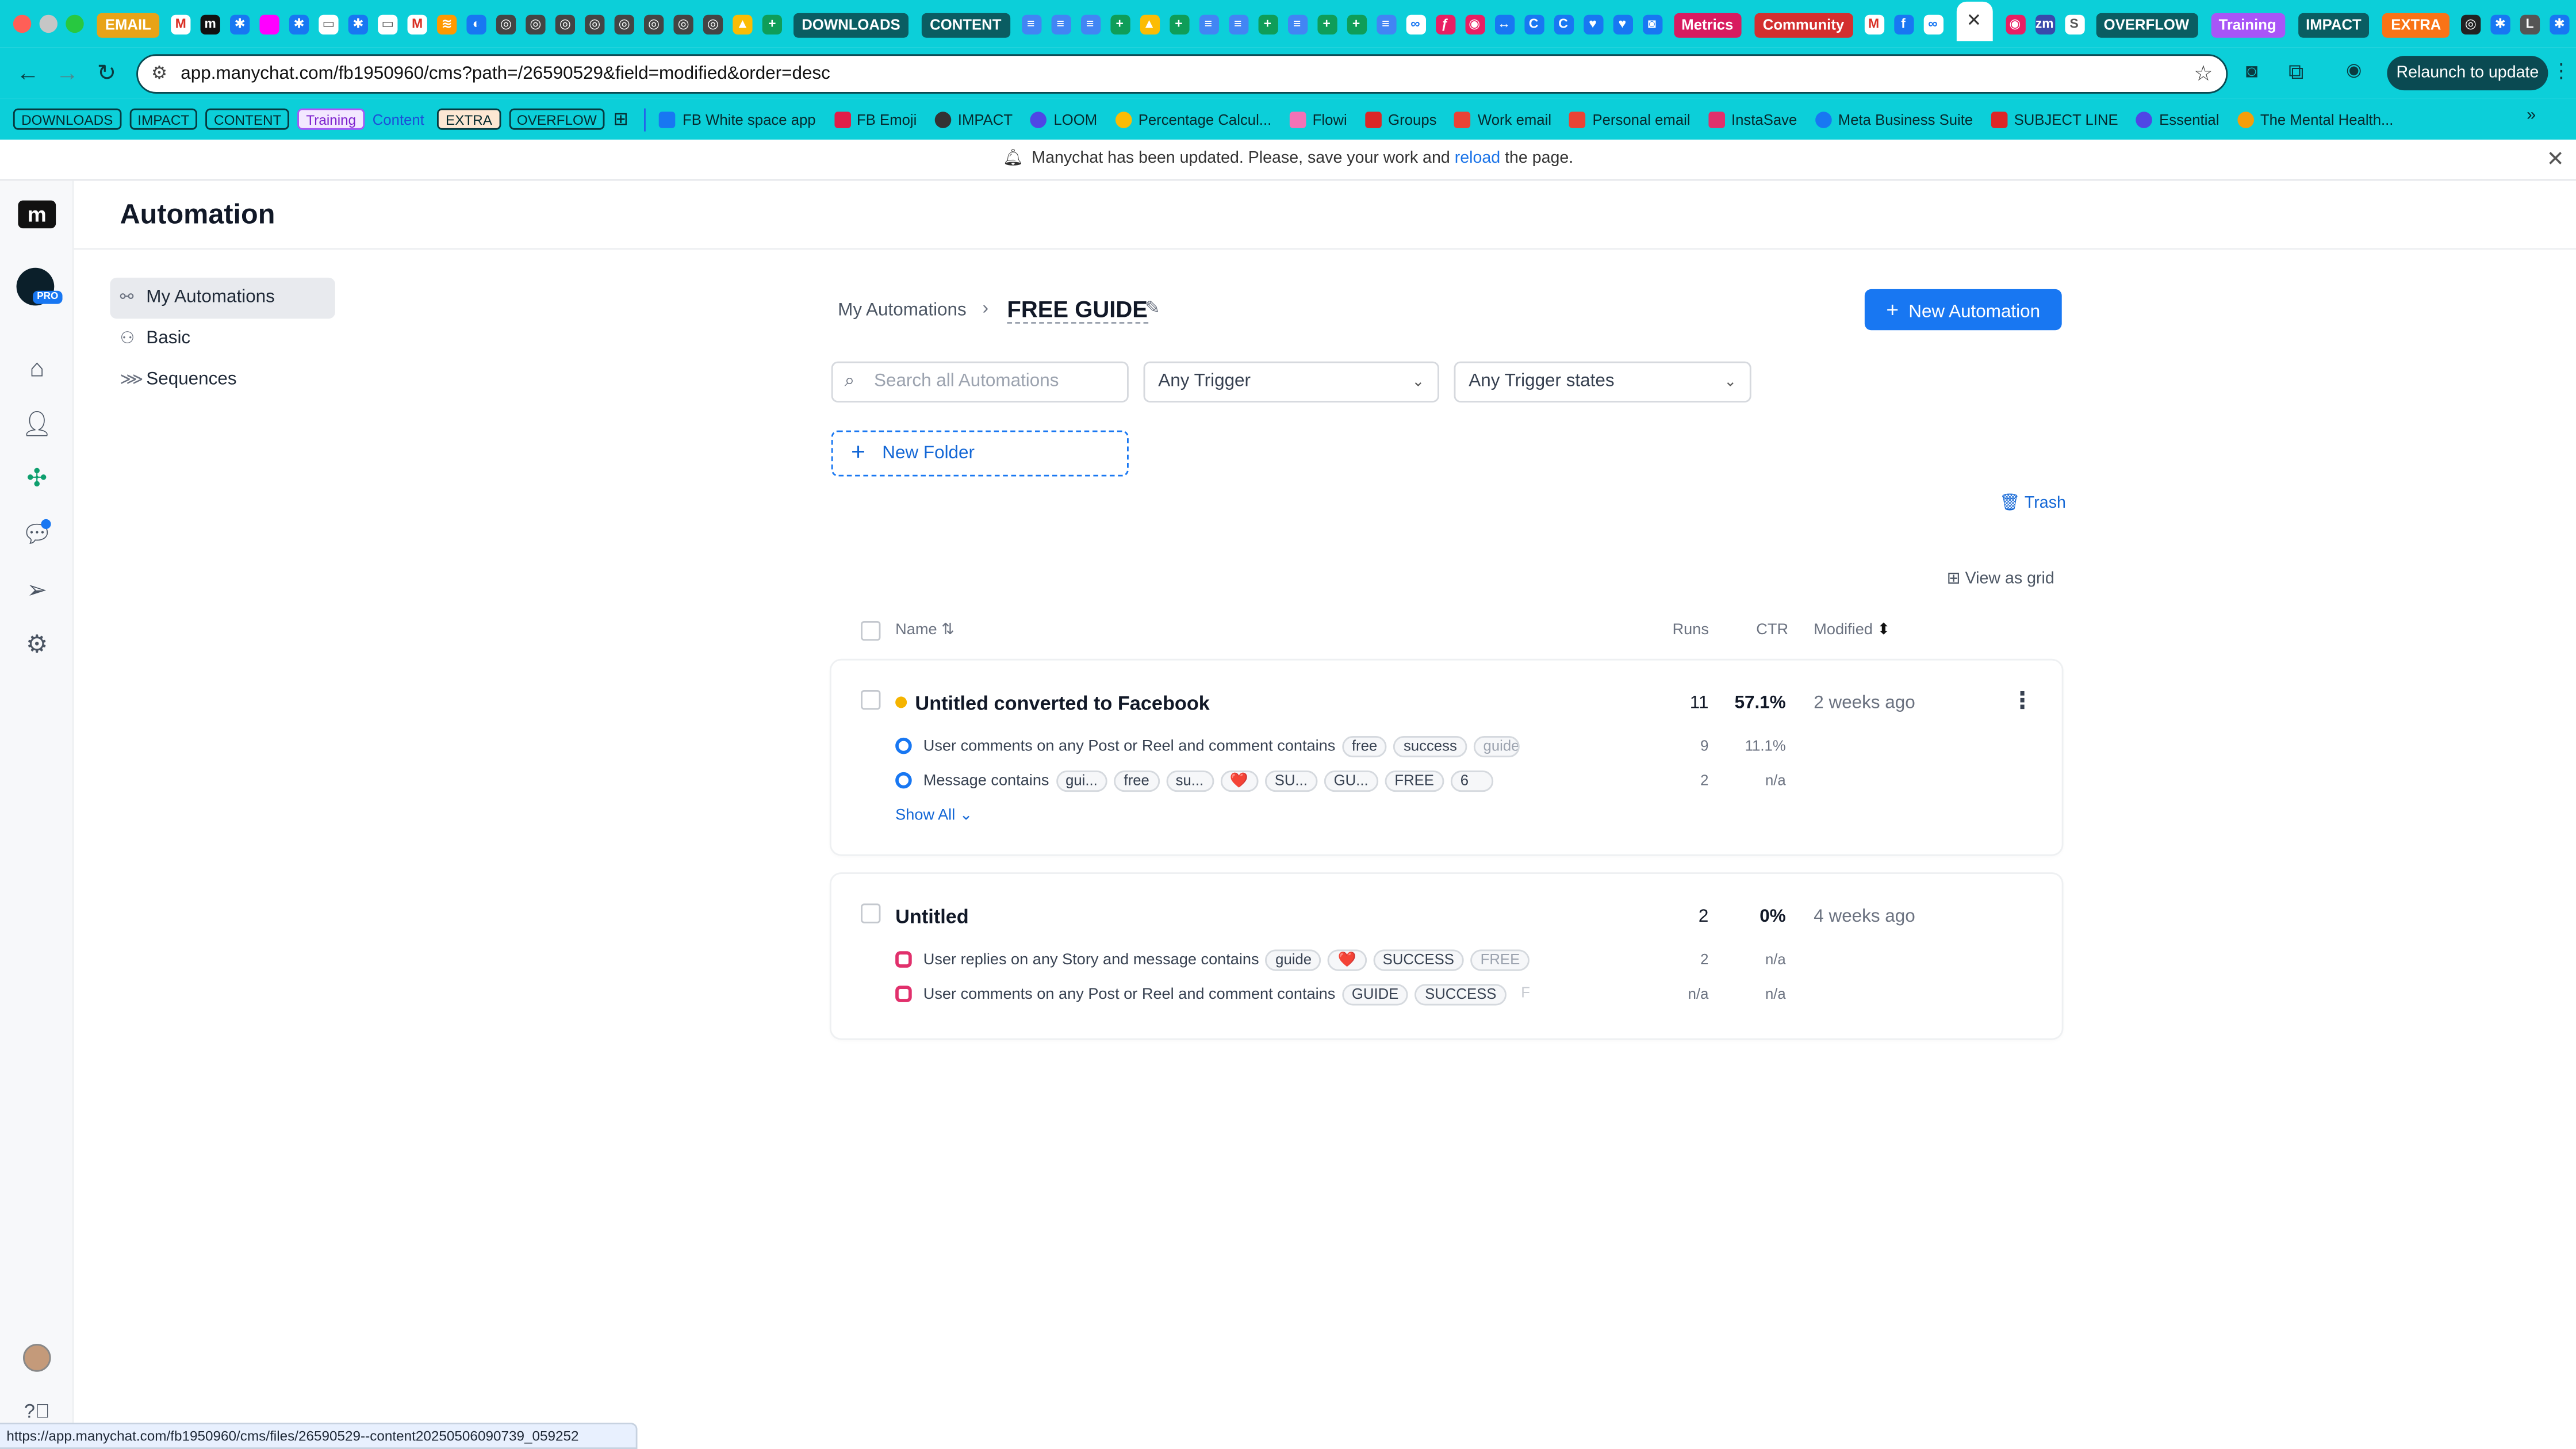 The height and width of the screenshot is (1449, 2576). What do you see at coordinates (2354, 69) in the screenshot?
I see `profile-avatar-icon: ◉` at bounding box center [2354, 69].